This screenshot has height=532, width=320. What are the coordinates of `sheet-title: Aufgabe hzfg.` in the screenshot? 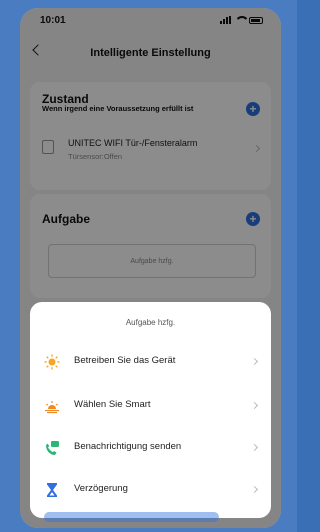 It's located at (150, 322).